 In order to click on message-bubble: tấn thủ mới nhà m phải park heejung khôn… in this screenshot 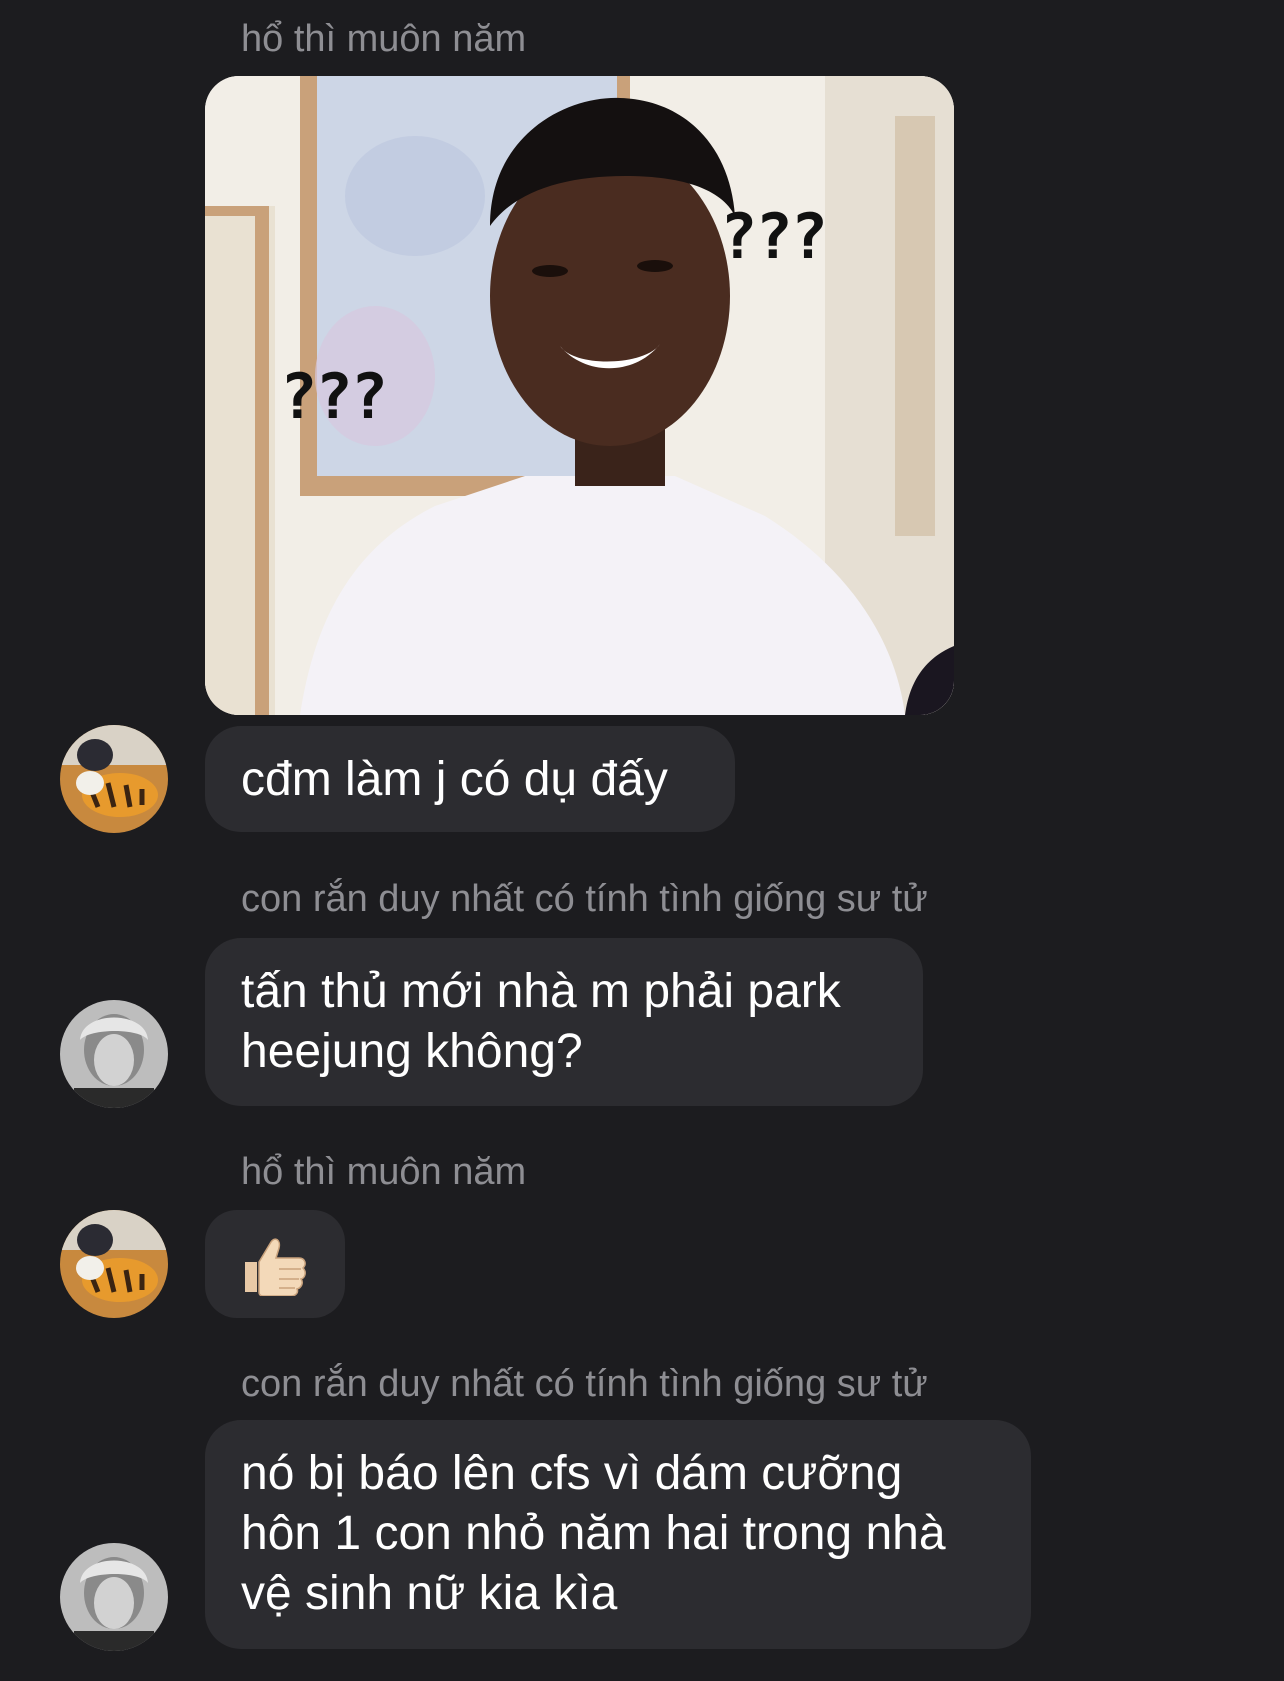, I will do `click(564, 1022)`.